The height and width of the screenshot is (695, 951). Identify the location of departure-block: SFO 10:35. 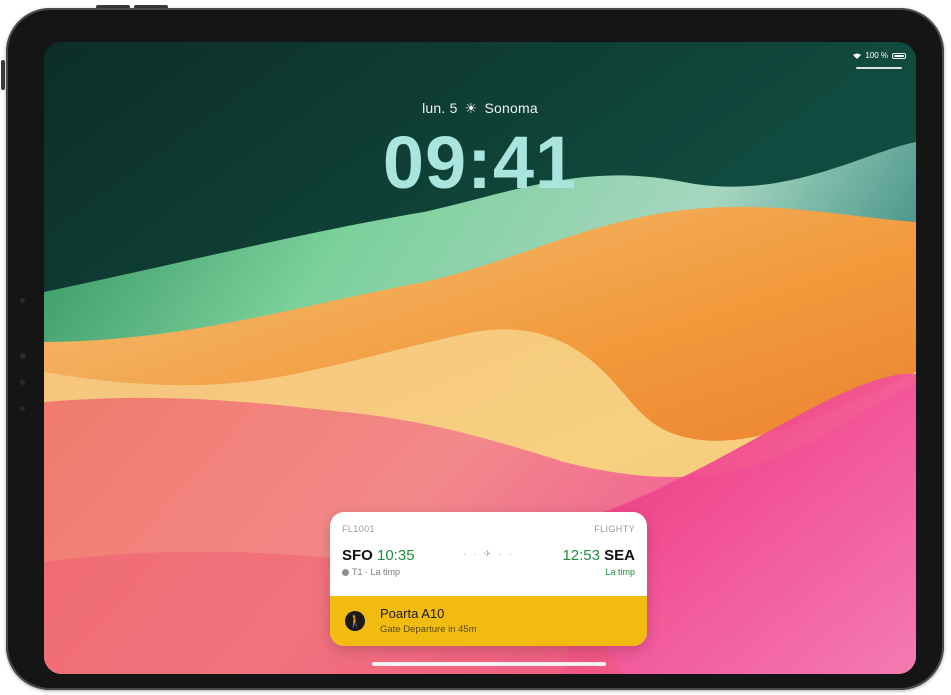
(378, 555).